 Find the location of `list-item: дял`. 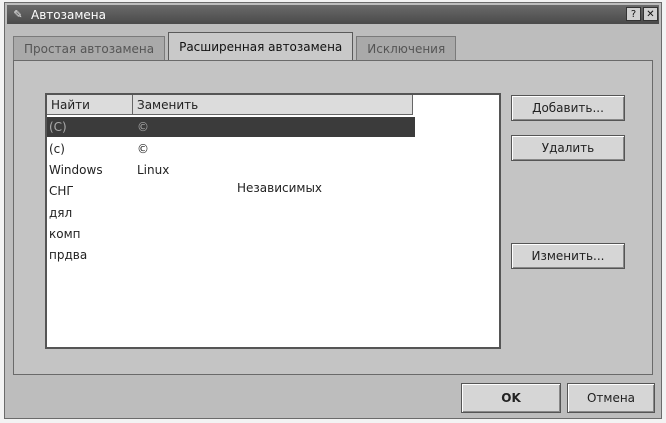

list-item: дял is located at coordinates (231, 213).